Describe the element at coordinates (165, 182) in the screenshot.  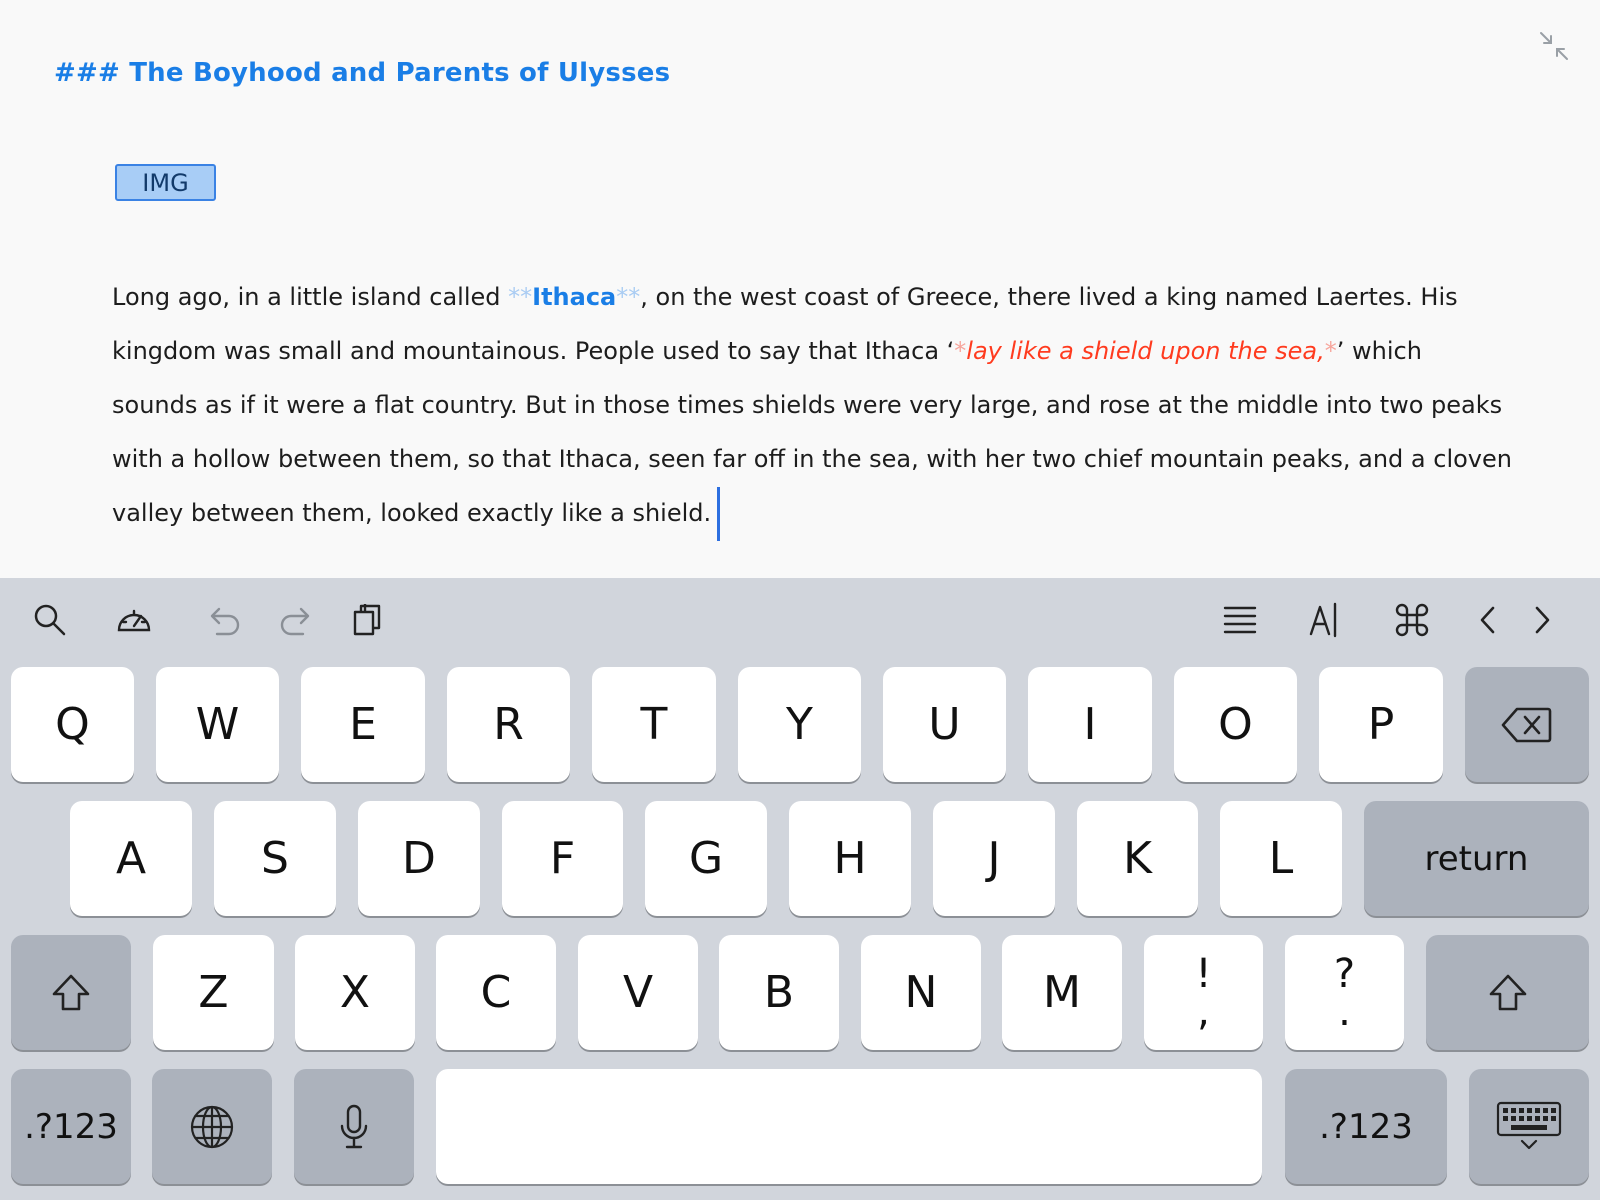
I see `image-placeholder-tag: IMG` at that location.